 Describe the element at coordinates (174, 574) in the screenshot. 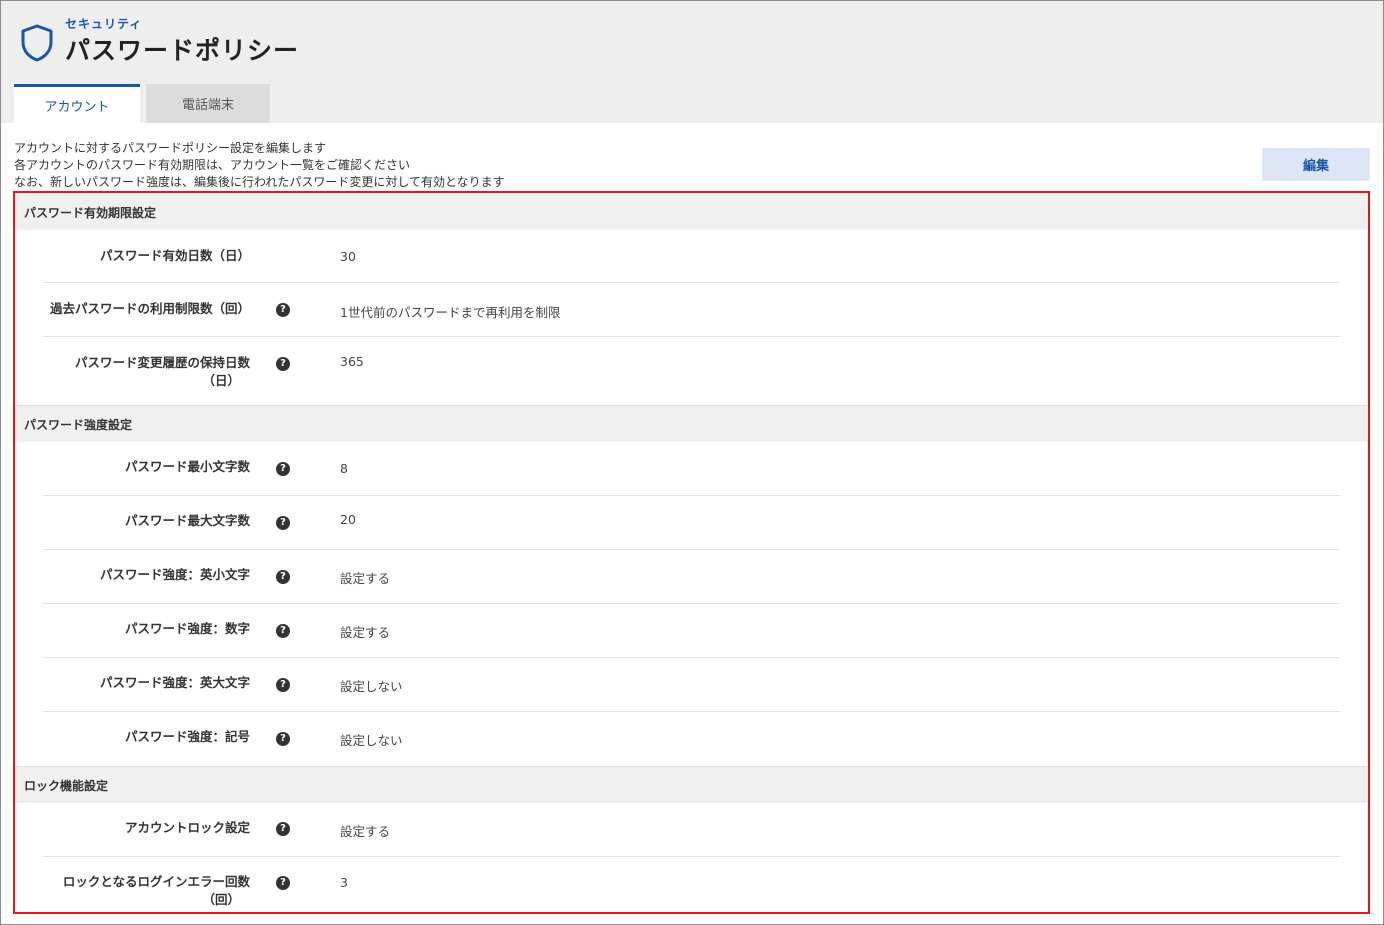

I see `row-label: パスワード強度：英小文字` at that location.